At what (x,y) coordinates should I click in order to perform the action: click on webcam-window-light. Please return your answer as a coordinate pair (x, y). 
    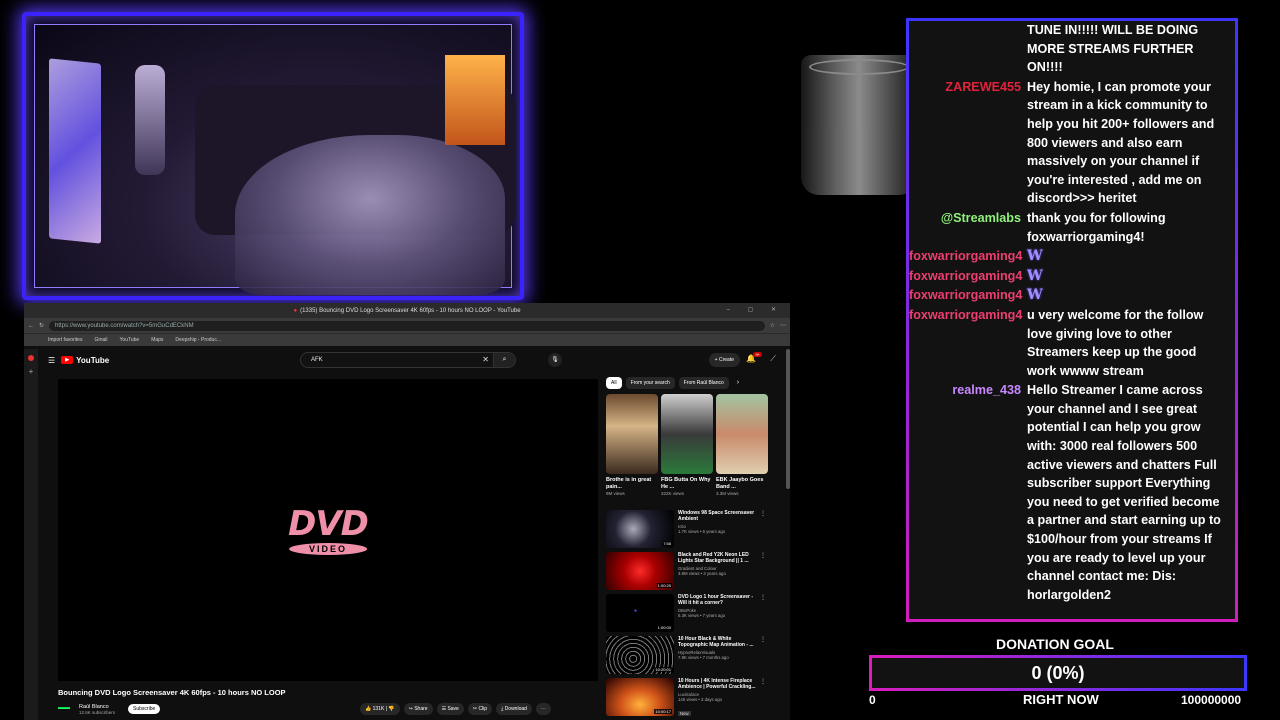
    Looking at the image, I should click on (475, 100).